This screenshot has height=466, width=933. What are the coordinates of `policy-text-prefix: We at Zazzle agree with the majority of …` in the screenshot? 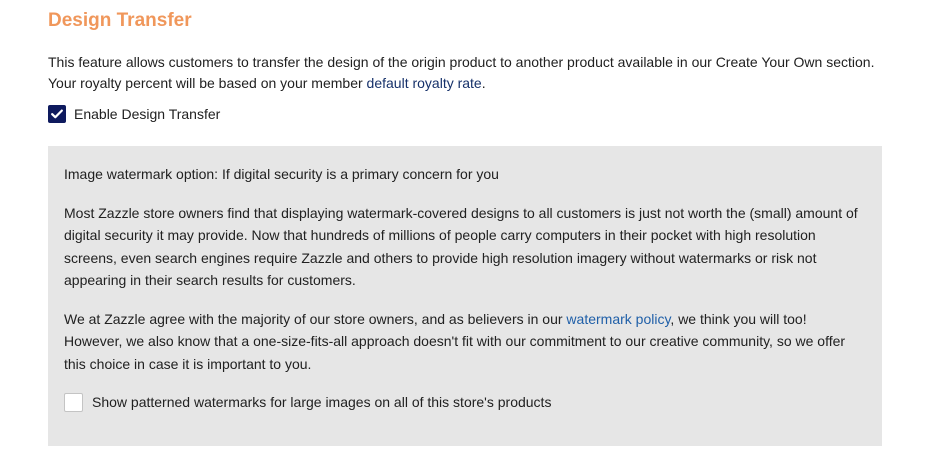 It's located at (315, 318).